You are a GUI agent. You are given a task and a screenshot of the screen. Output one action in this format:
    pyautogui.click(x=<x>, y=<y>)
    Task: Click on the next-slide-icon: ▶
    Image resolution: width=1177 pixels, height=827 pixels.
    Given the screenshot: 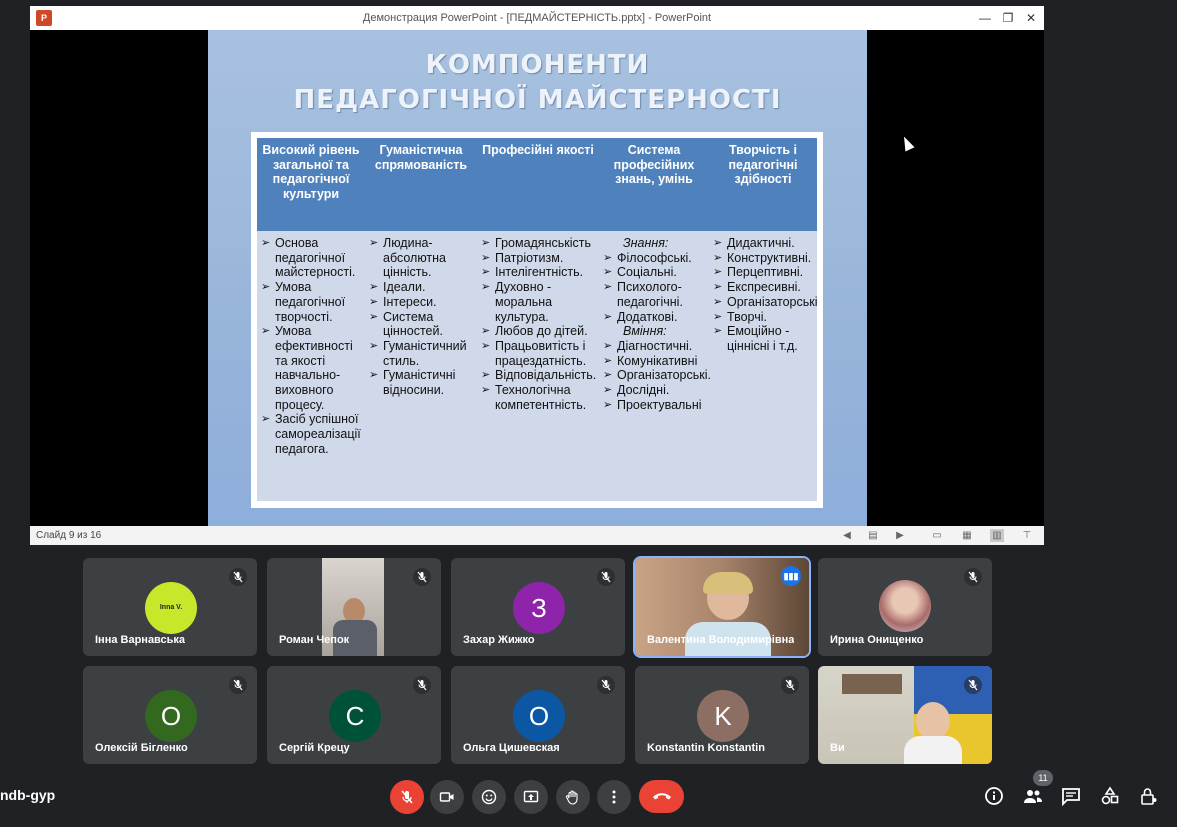 What is the action you would take?
    pyautogui.click(x=900, y=535)
    